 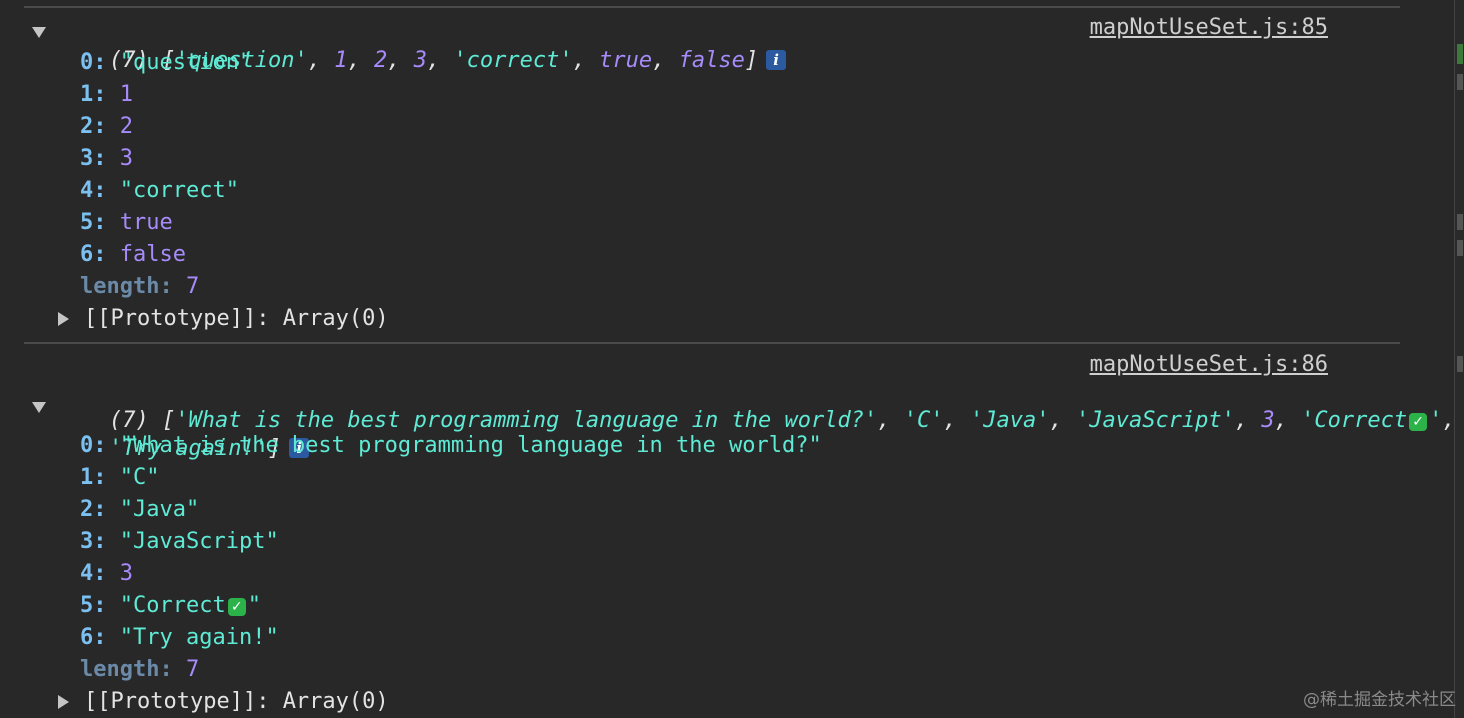 I want to click on info-icon: i, so click(x=776, y=60).